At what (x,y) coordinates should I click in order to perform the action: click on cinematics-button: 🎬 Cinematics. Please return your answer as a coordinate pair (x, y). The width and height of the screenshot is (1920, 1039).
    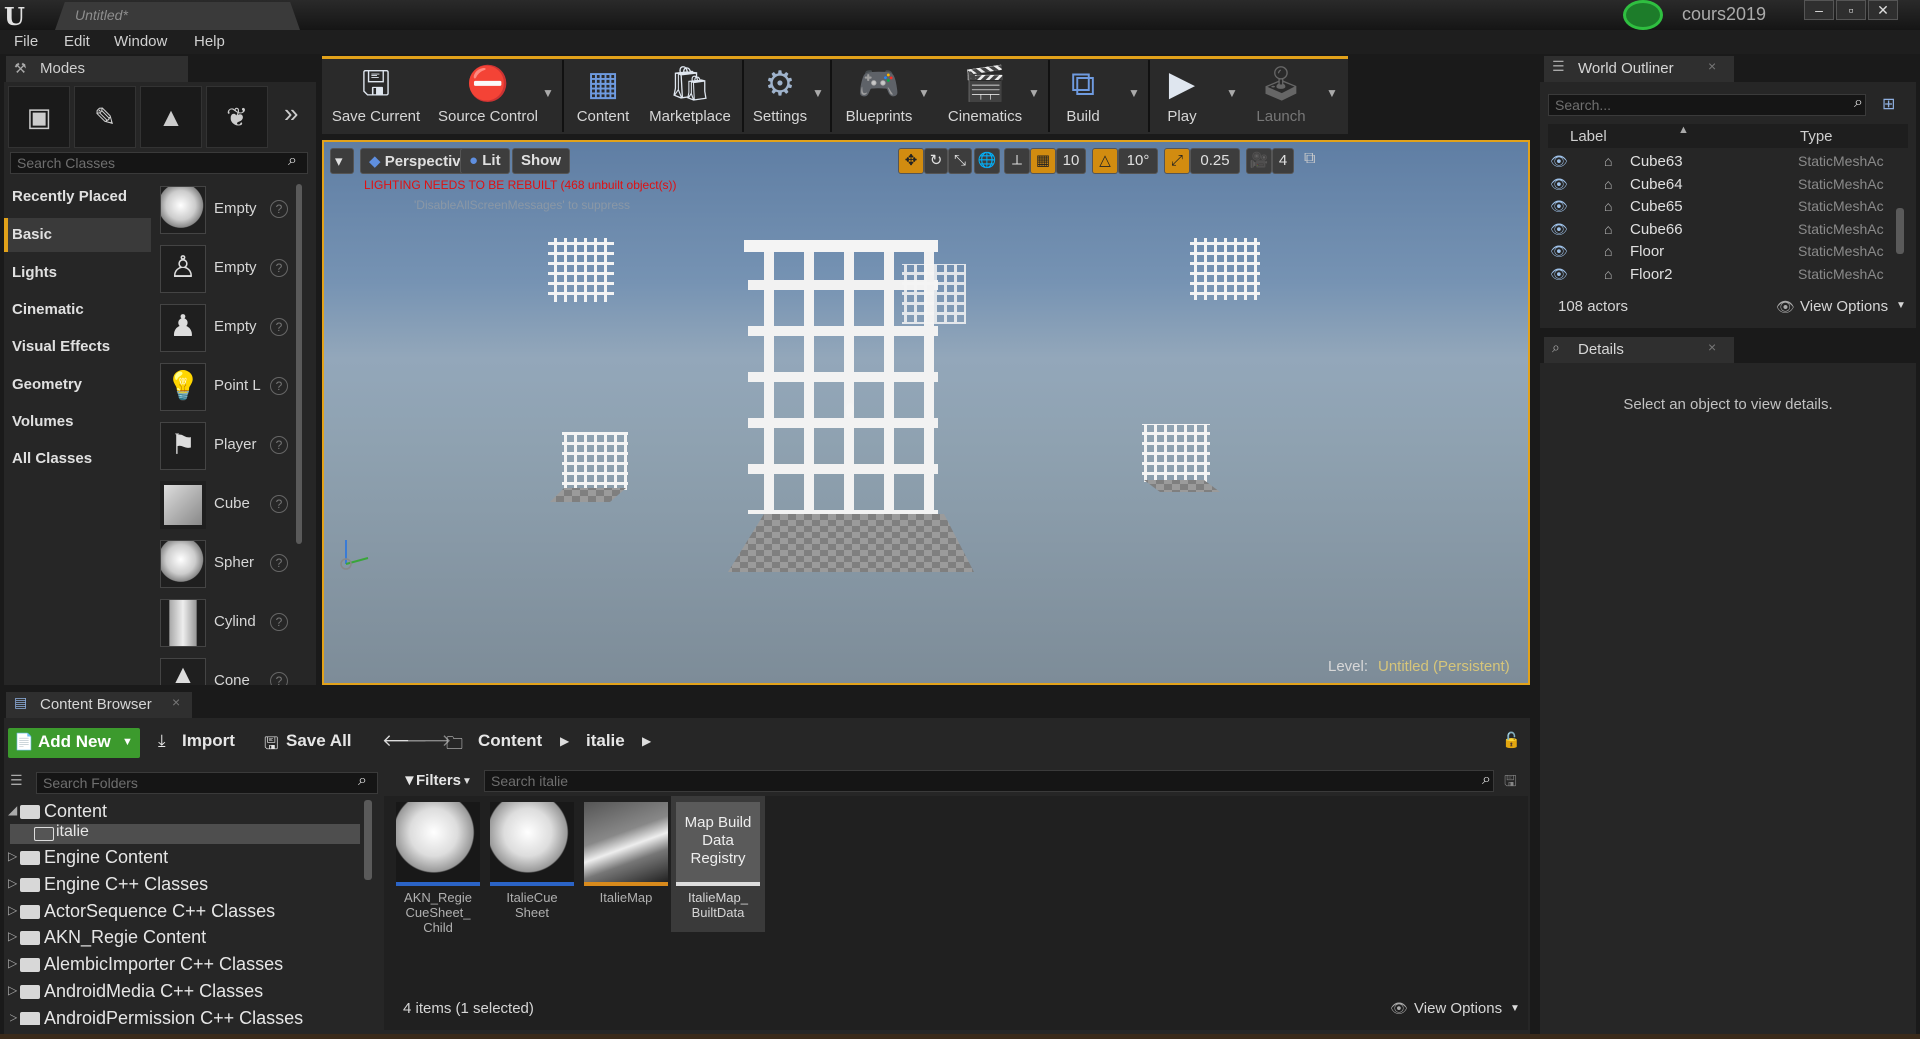
    Looking at the image, I should click on (985, 96).